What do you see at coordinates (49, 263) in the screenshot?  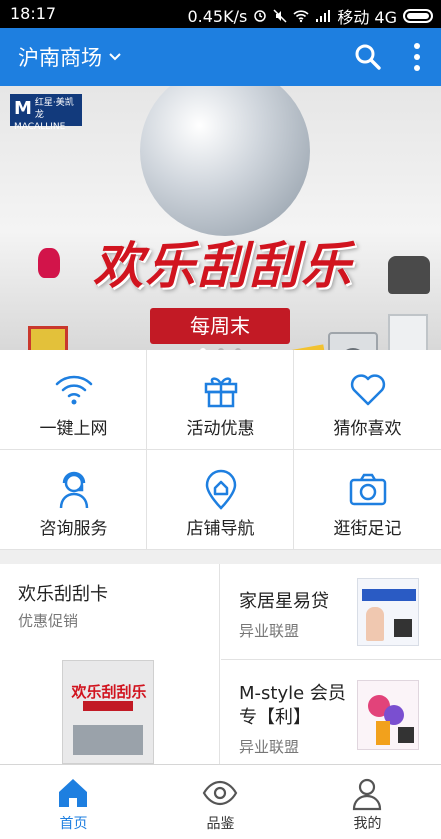 I see `lamp-graphic` at bounding box center [49, 263].